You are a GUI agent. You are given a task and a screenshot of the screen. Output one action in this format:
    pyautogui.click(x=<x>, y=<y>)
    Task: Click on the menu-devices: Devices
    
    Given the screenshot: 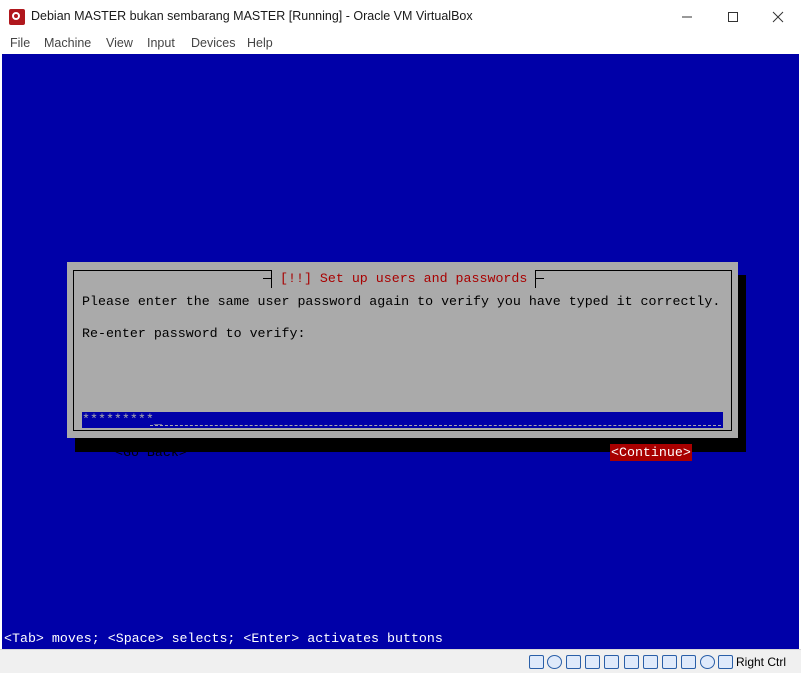 What is the action you would take?
    pyautogui.click(x=213, y=43)
    